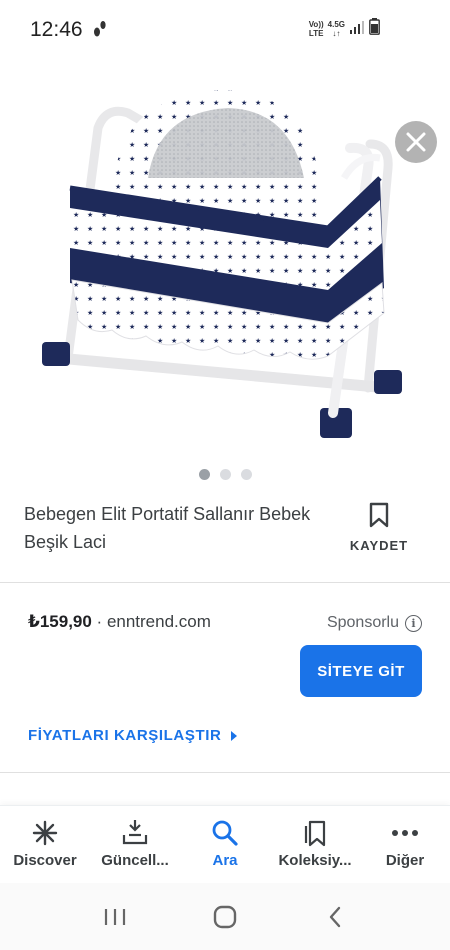 Image resolution: width=450 pixels, height=950 pixels. Describe the element at coordinates (225, 860) in the screenshot. I see `nav-label: Ara` at that location.